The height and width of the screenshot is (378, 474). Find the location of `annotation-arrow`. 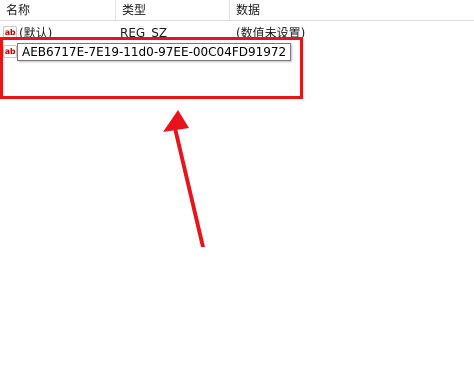

annotation-arrow is located at coordinates (184, 178).